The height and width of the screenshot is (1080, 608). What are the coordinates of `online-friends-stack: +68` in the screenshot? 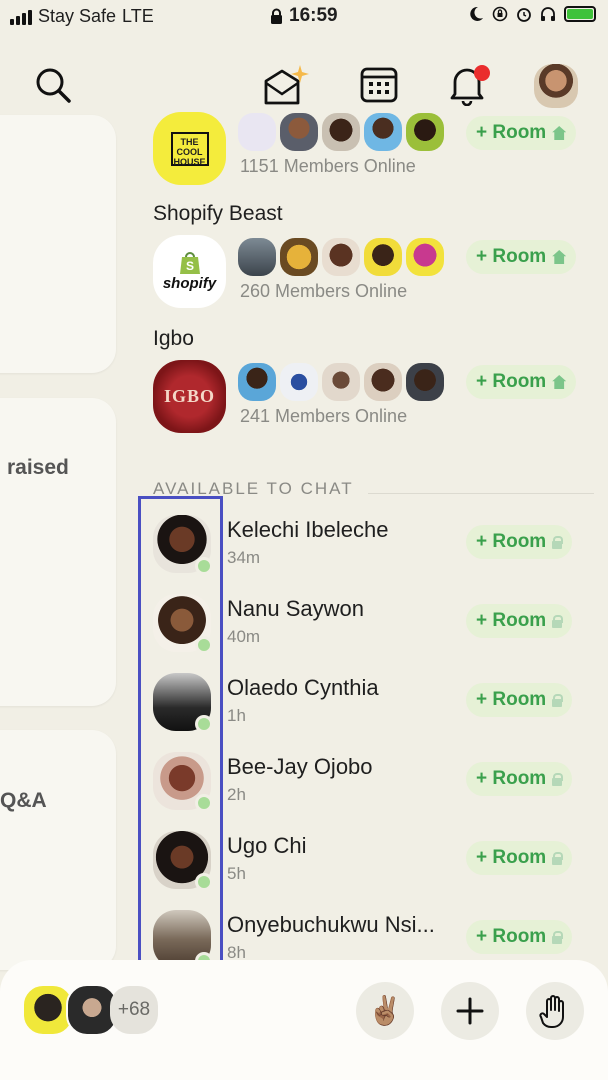 It's located at (90, 1010).